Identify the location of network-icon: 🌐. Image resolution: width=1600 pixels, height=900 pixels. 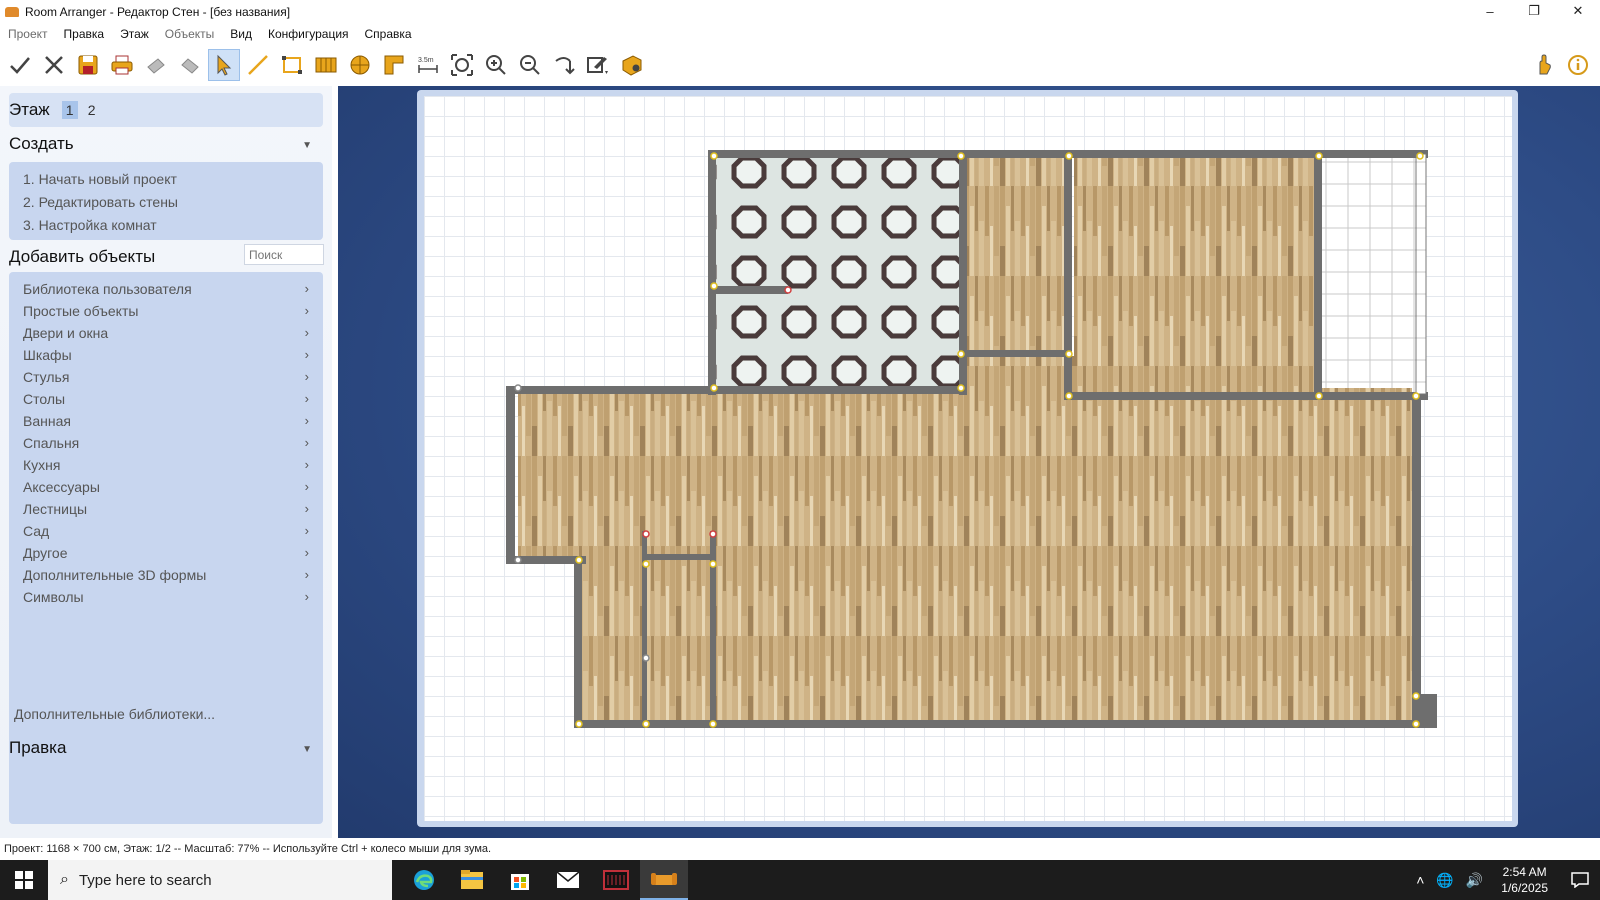
(1444, 880).